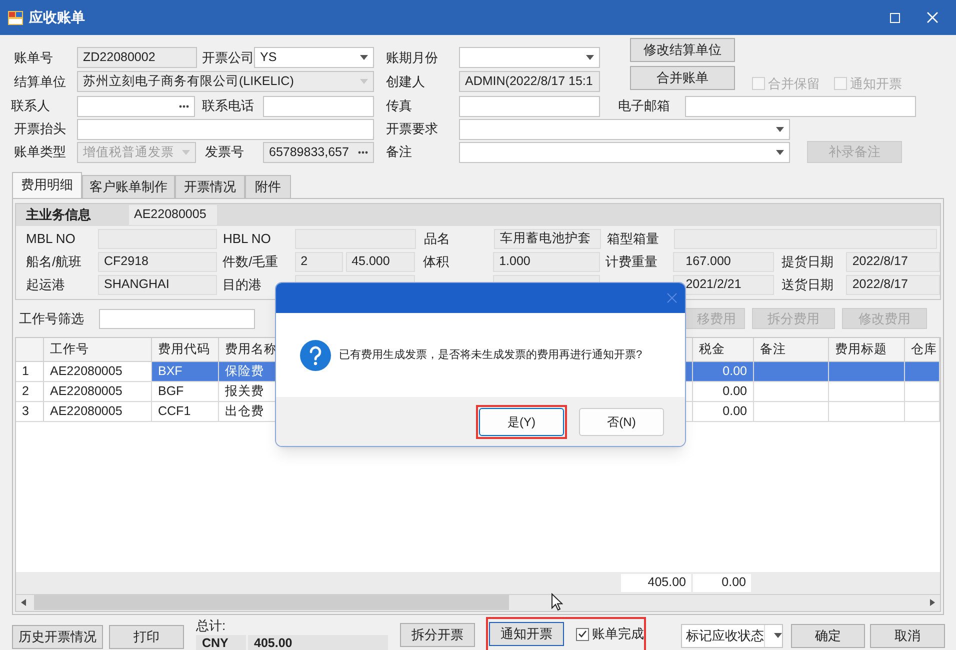 The image size is (956, 650). What do you see at coordinates (318, 152) in the screenshot?
I see `input-field: 65789833,657` at bounding box center [318, 152].